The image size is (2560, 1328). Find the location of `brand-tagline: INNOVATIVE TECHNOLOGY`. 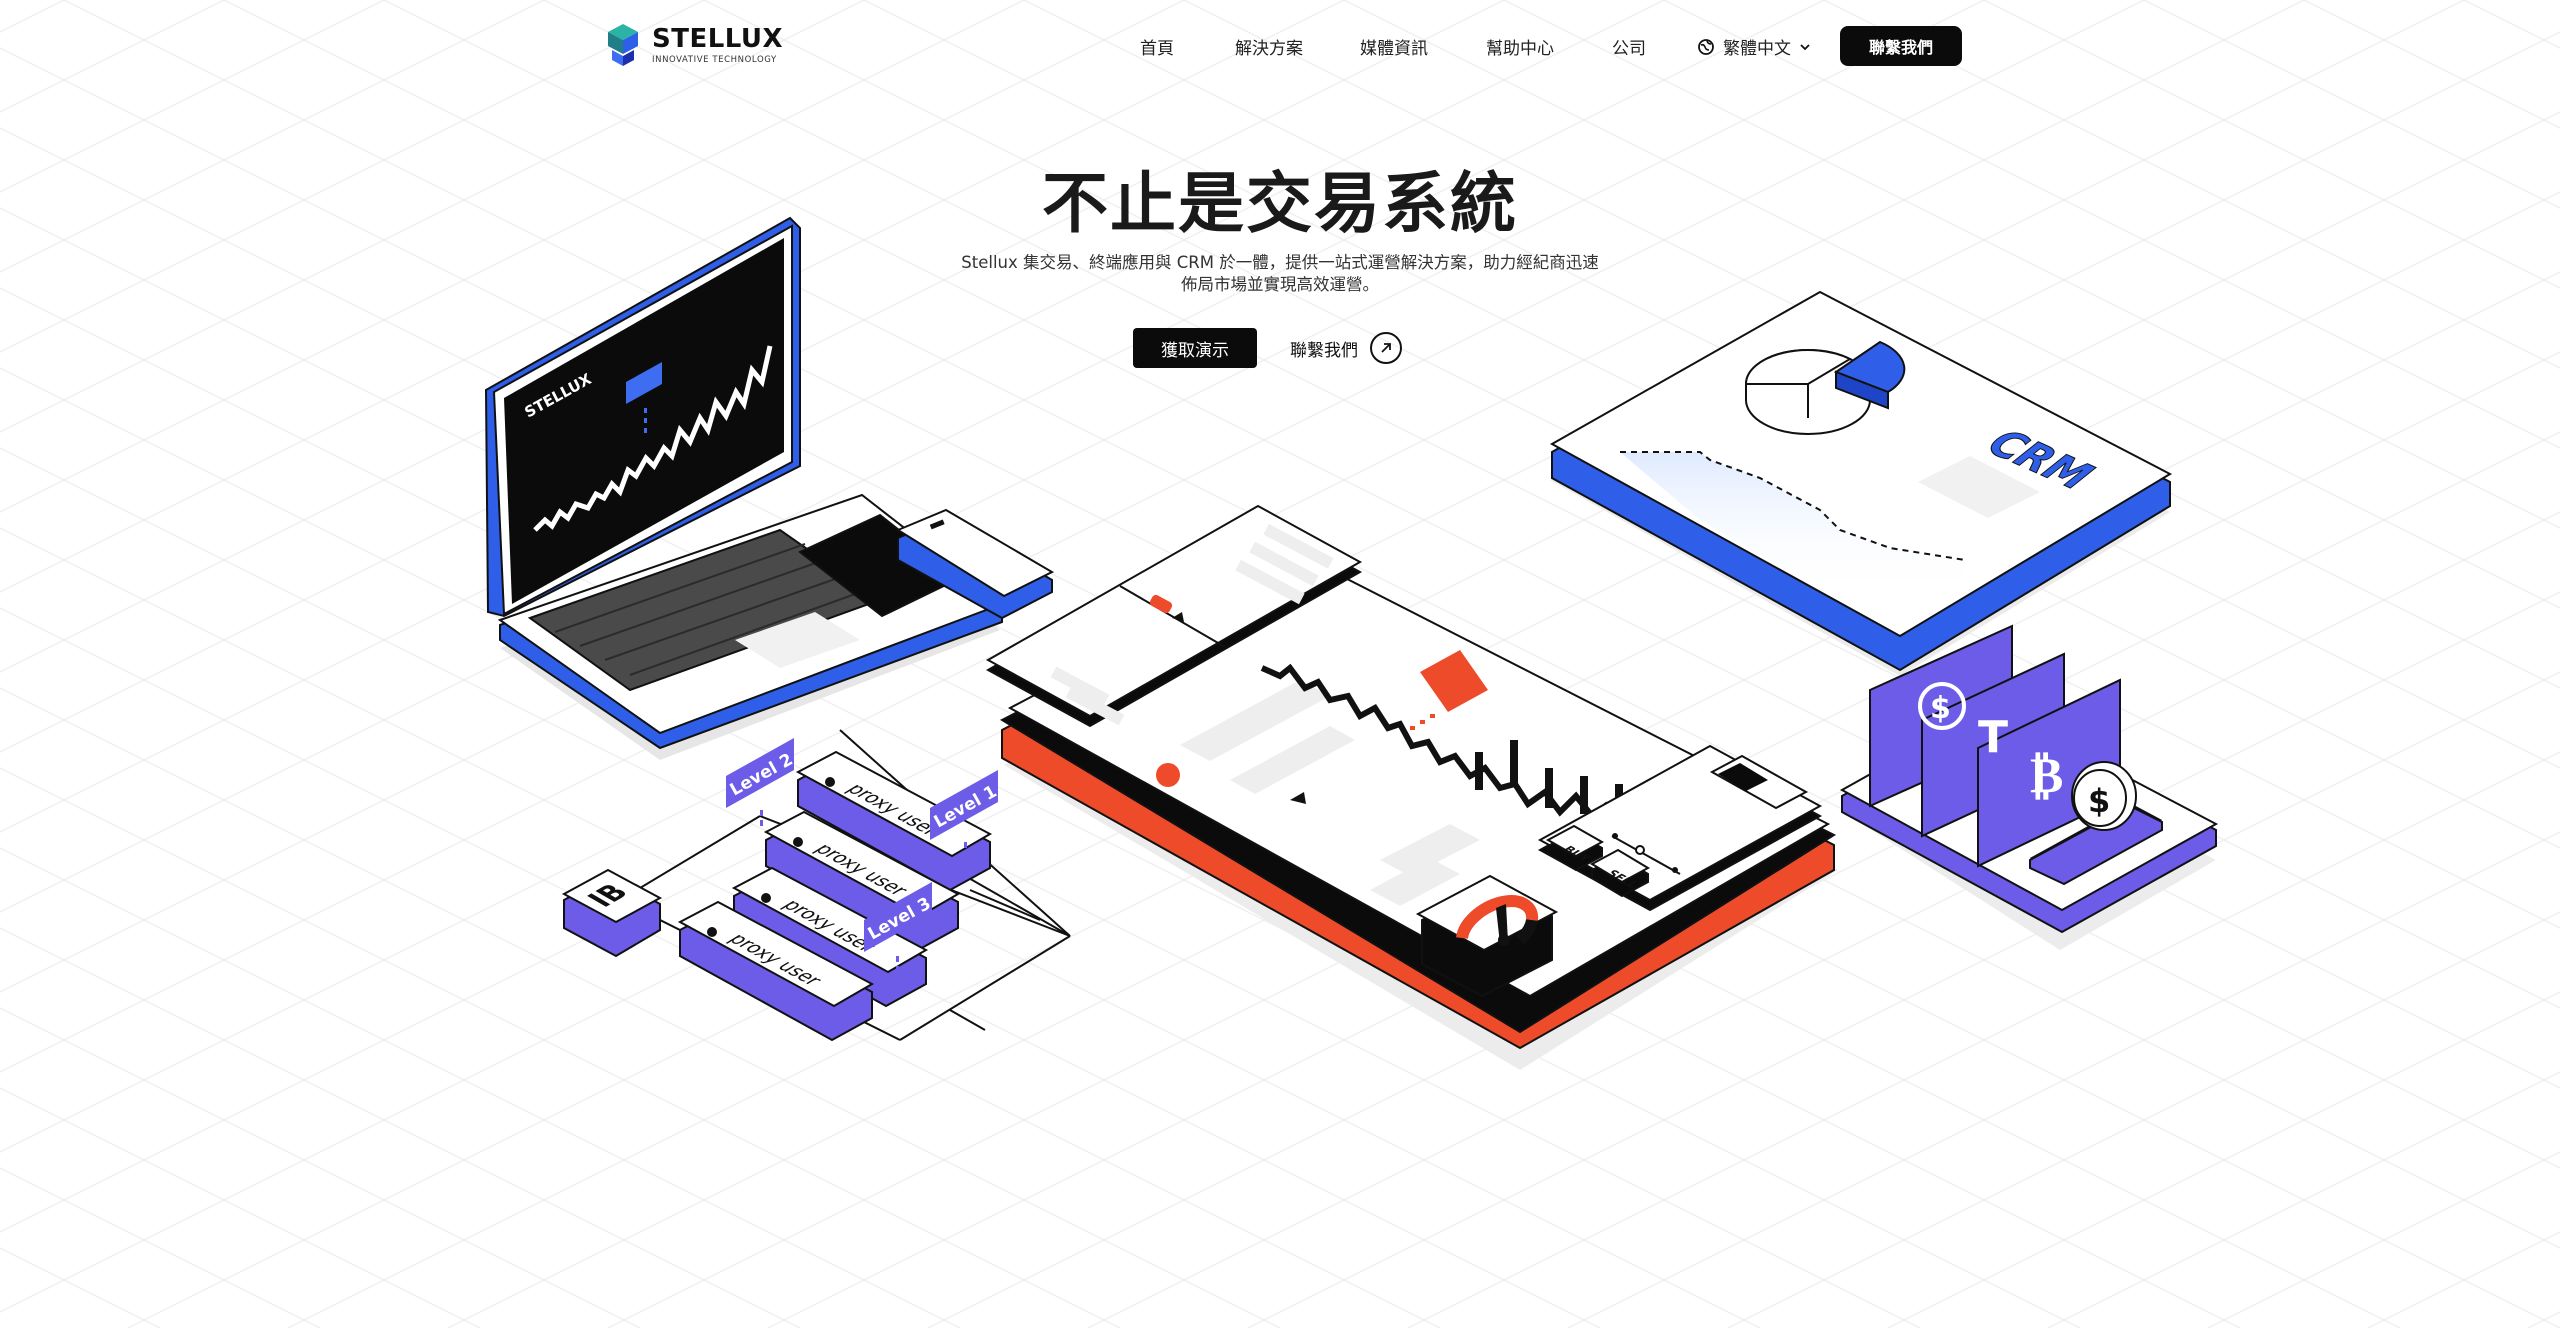

brand-tagline: INNOVATIVE TECHNOLOGY is located at coordinates (714, 59).